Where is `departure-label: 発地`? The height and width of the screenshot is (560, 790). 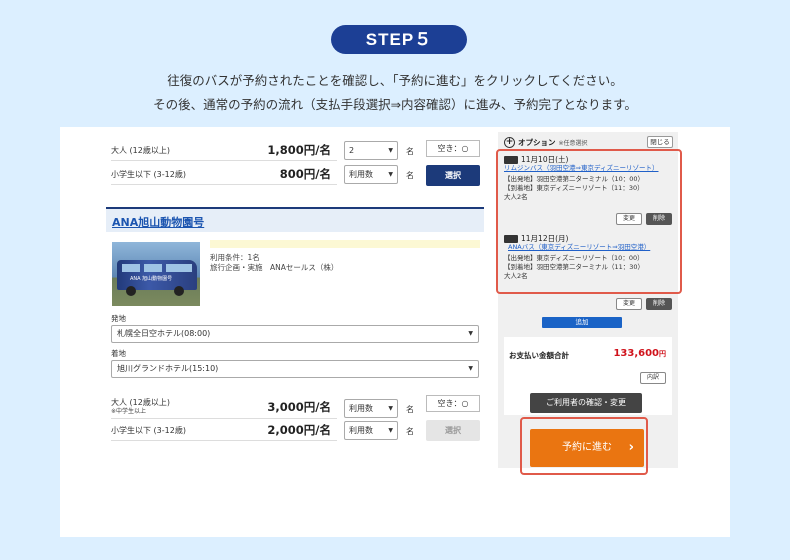
departure-label: 発地 is located at coordinates (118, 318).